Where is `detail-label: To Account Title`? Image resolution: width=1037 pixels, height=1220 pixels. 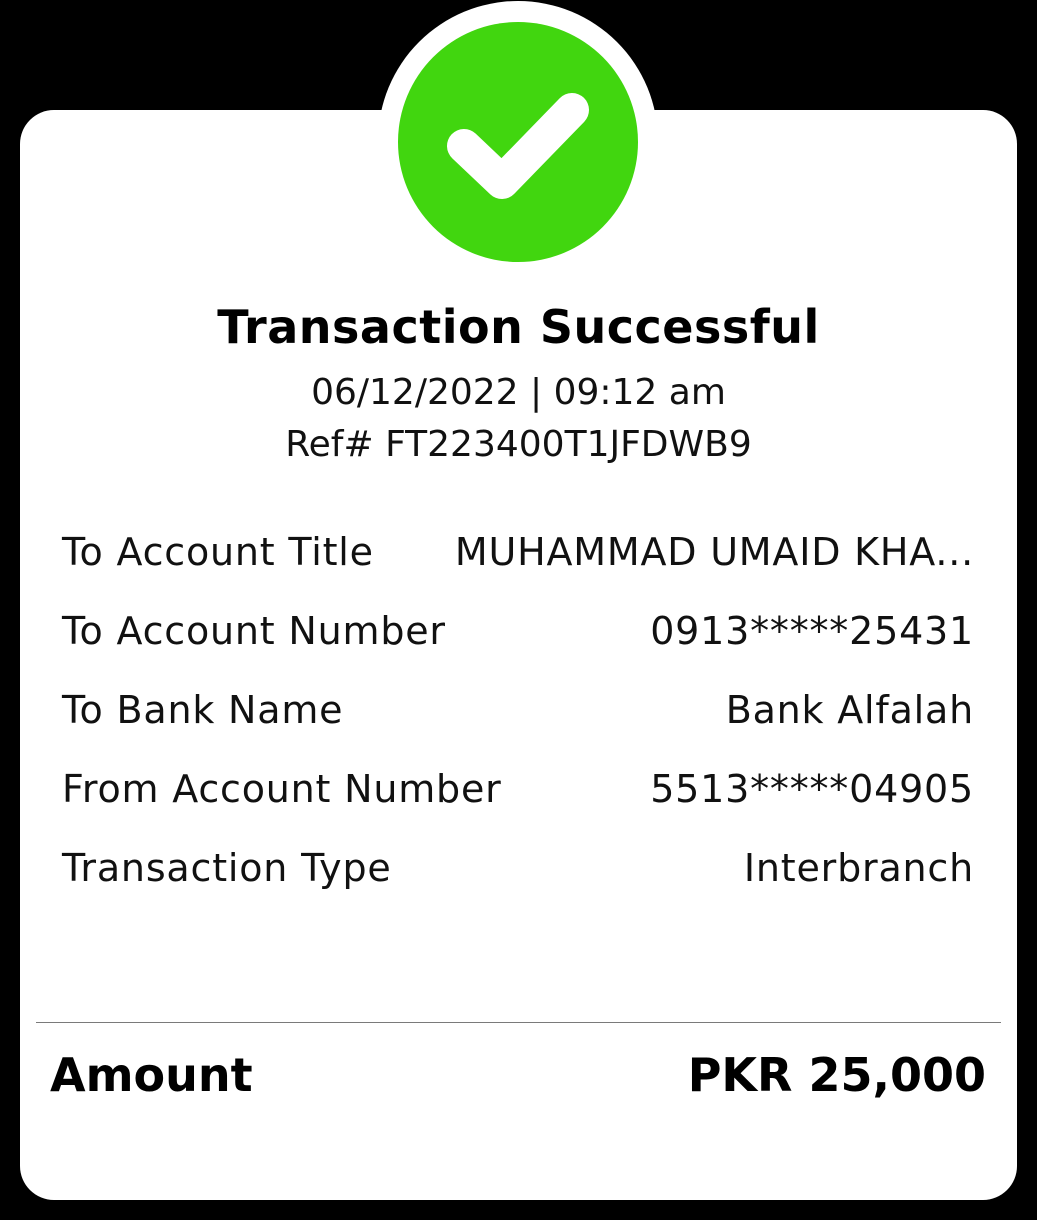
detail-label: To Account Title is located at coordinates (218, 551).